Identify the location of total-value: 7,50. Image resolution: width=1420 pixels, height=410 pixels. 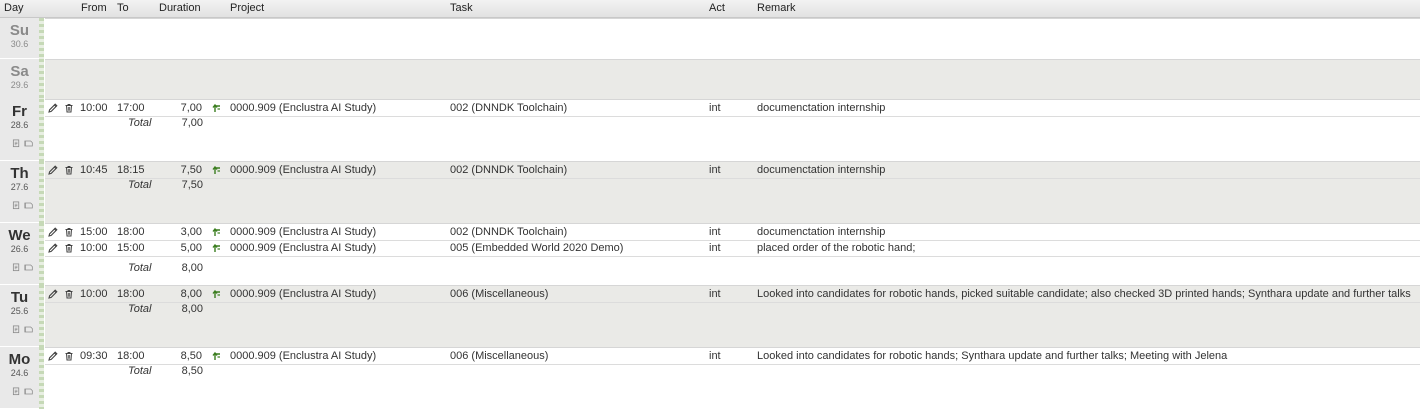
(192, 185).